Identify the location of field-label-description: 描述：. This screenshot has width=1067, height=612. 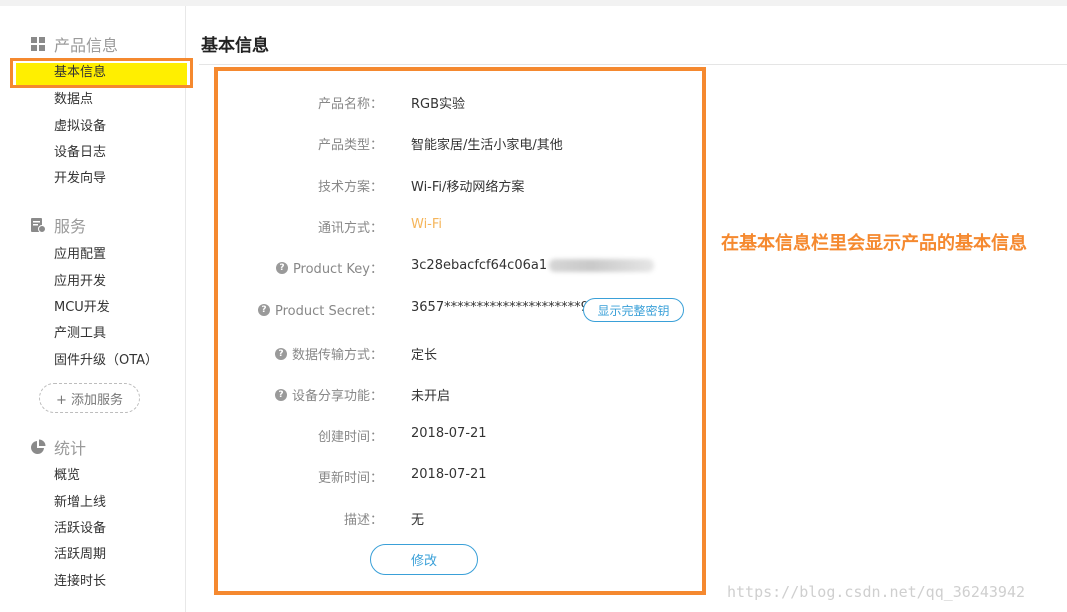
(363, 520).